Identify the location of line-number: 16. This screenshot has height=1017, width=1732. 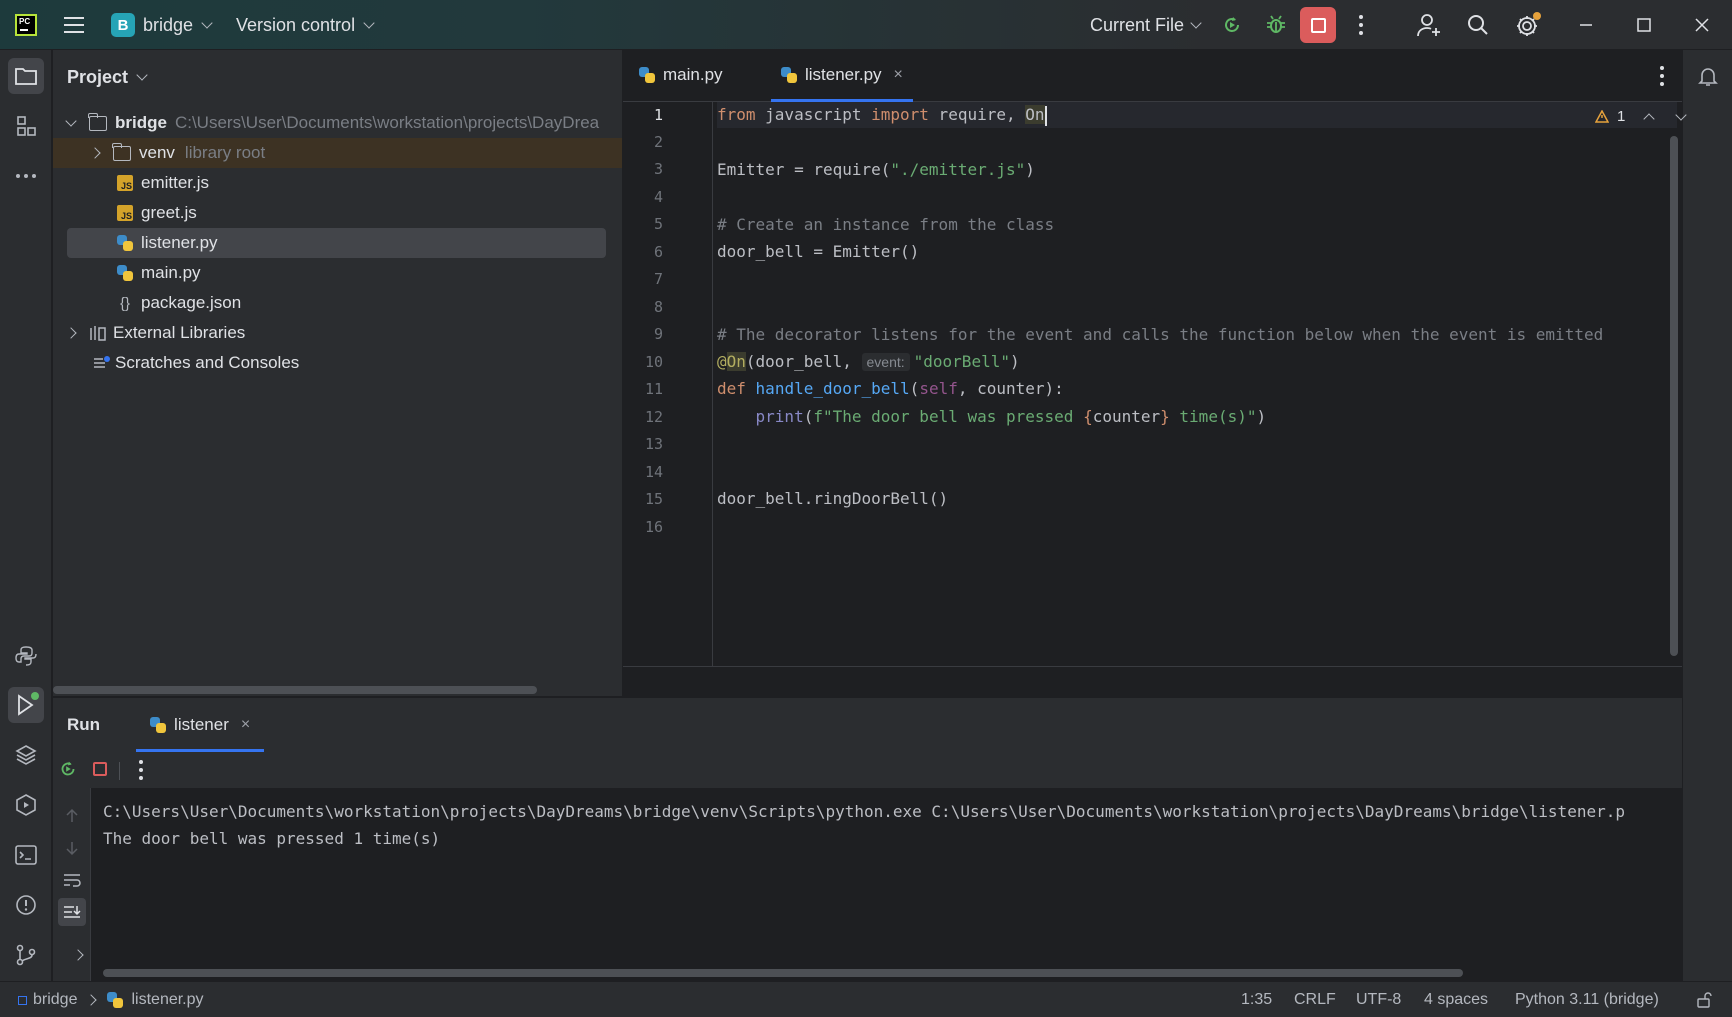
(653, 527).